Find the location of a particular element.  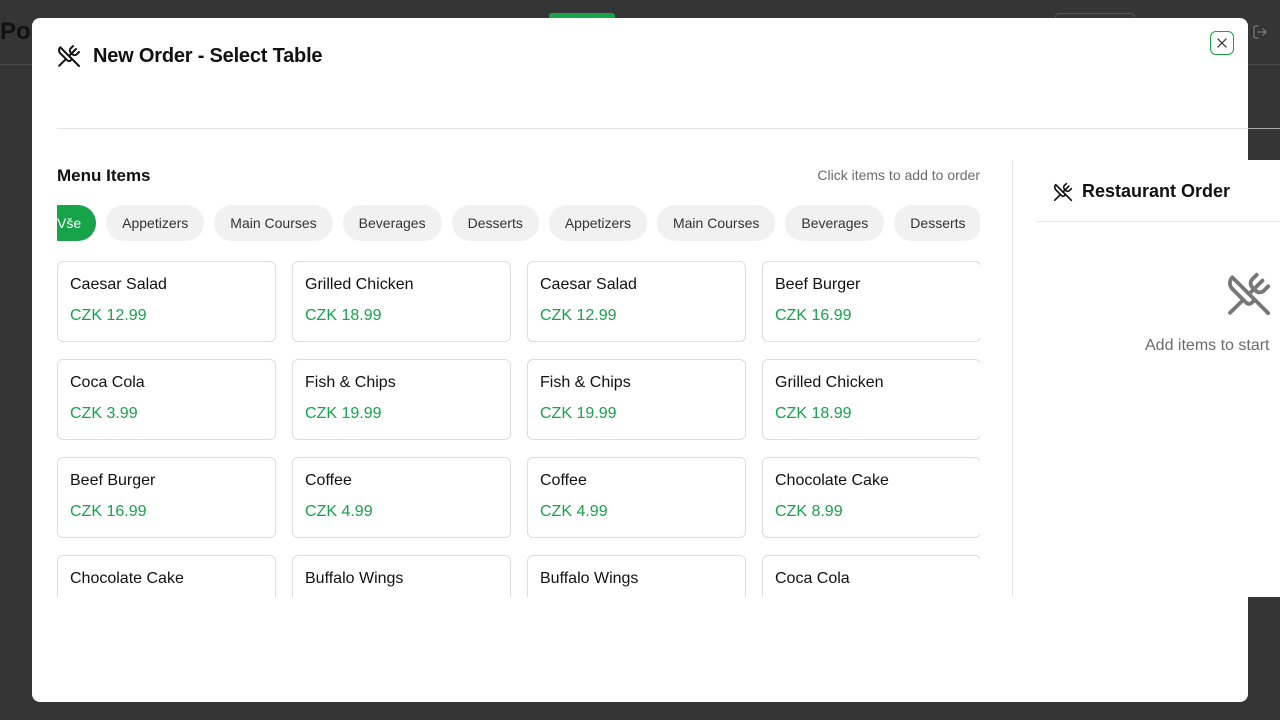

menu-item-price: CZK 3.99 is located at coordinates (104, 413).